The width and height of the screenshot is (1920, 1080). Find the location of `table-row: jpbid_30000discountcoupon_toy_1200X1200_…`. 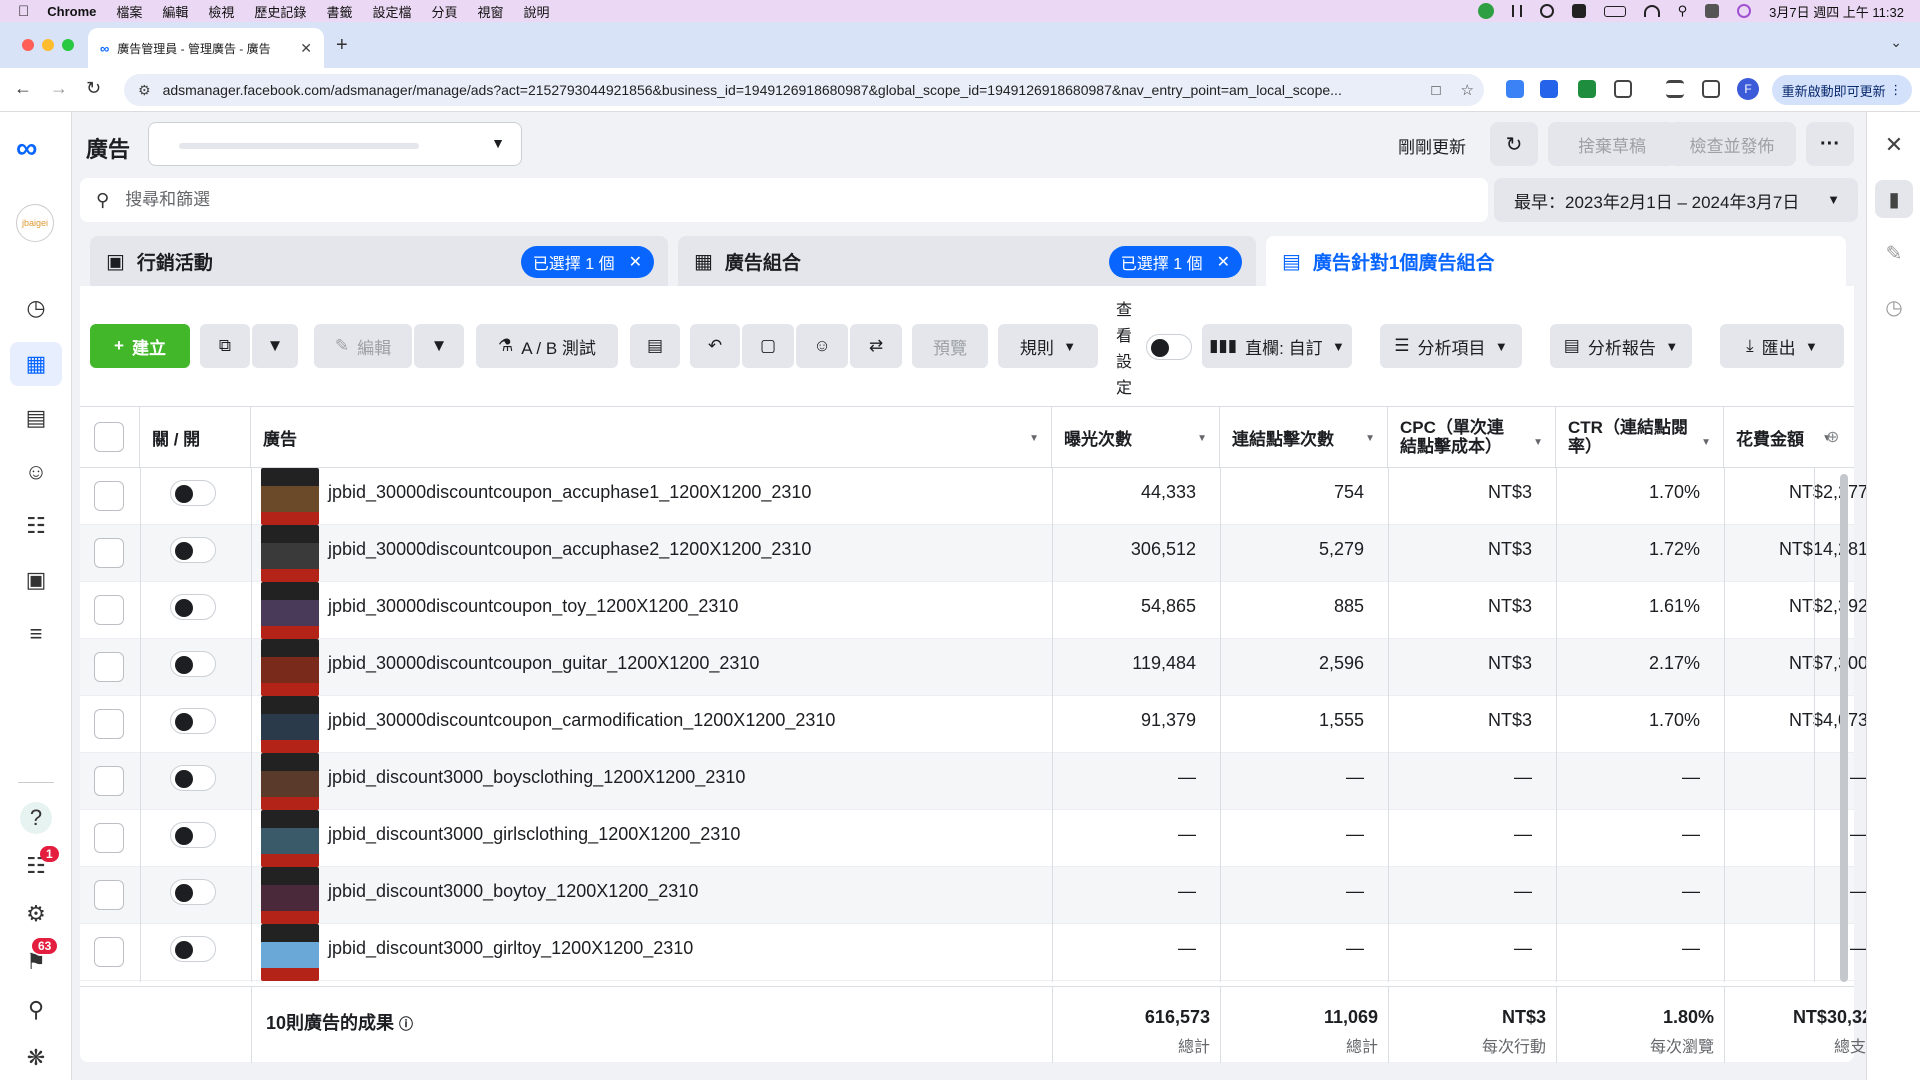

table-row: jpbid_30000discountcoupon_toy_1200X1200_… is located at coordinates (974, 610).